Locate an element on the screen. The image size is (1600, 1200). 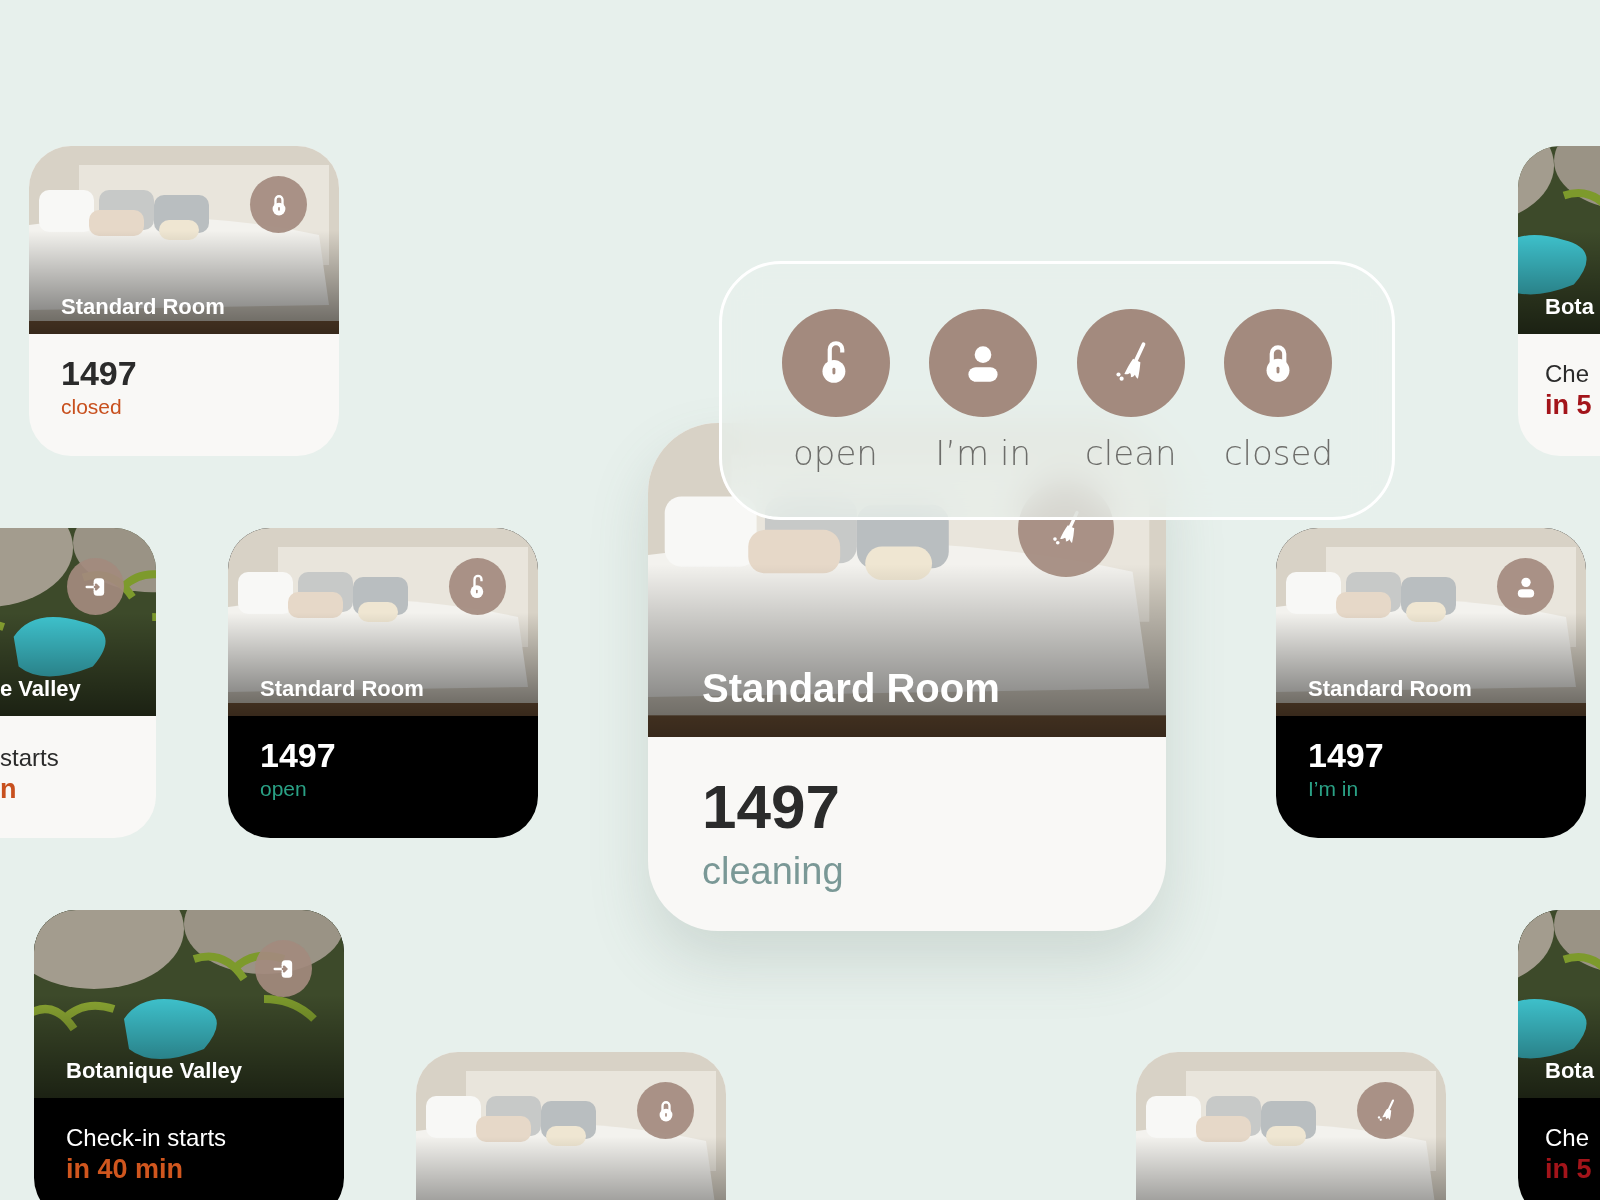
room-status: I’m in is located at coordinates (1333, 789).